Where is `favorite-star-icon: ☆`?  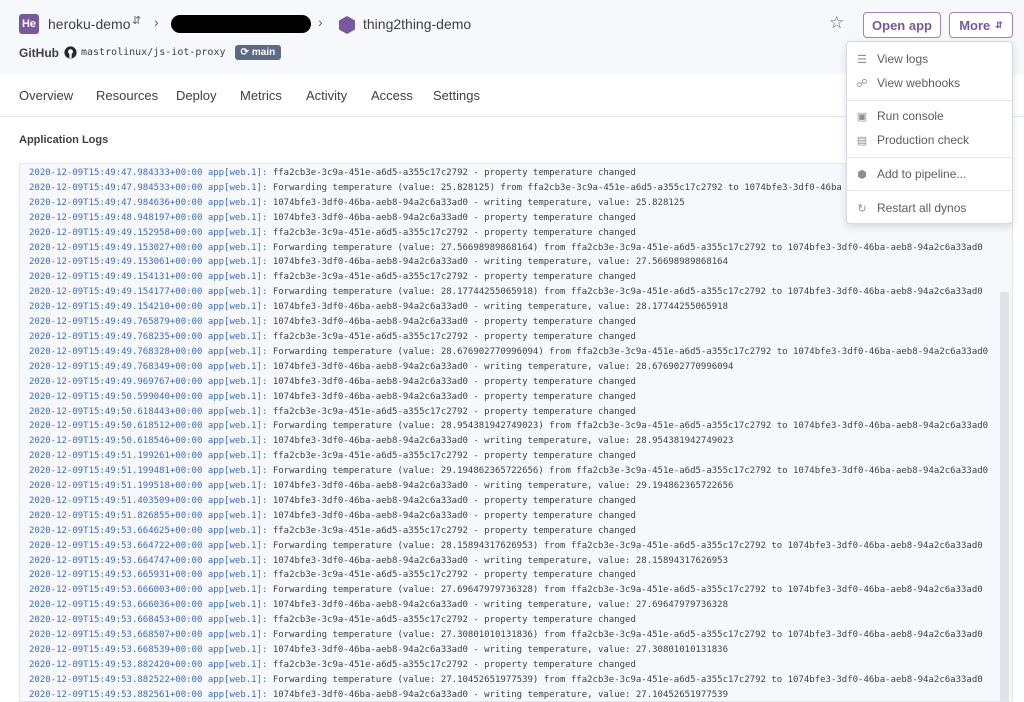 favorite-star-icon: ☆ is located at coordinates (836, 23).